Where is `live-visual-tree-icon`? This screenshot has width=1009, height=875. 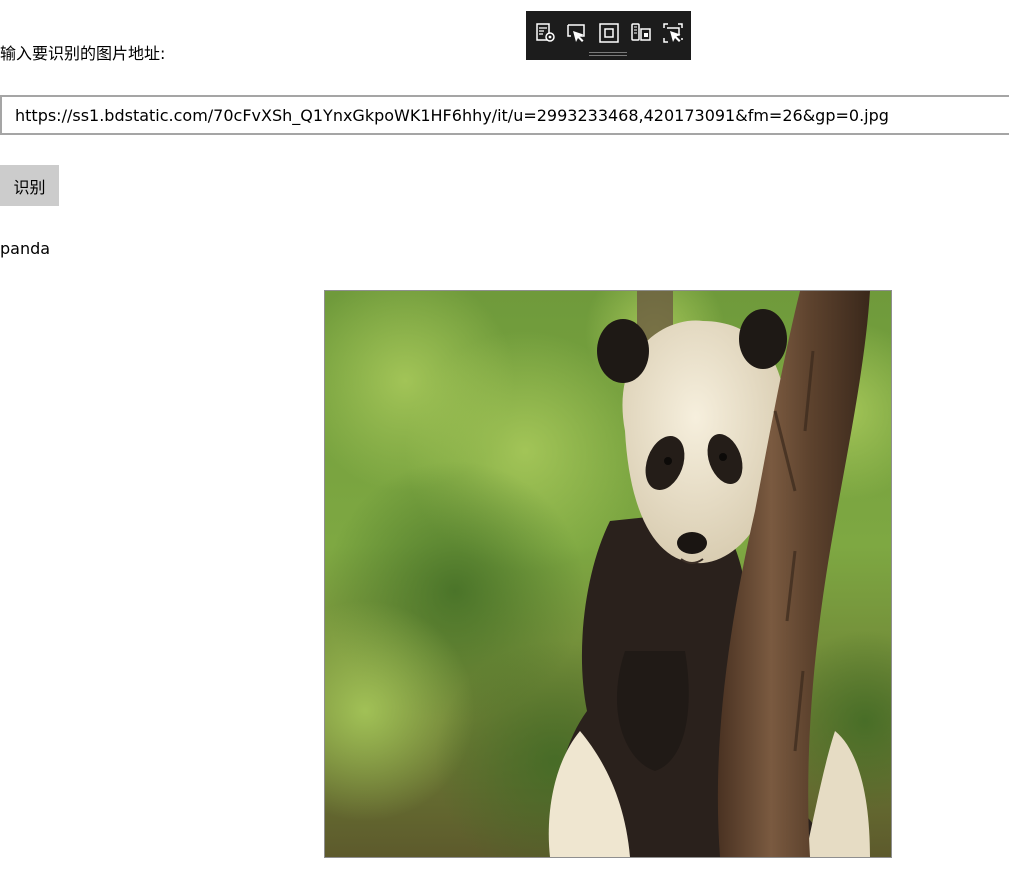
live-visual-tree-icon is located at coordinates (546, 33).